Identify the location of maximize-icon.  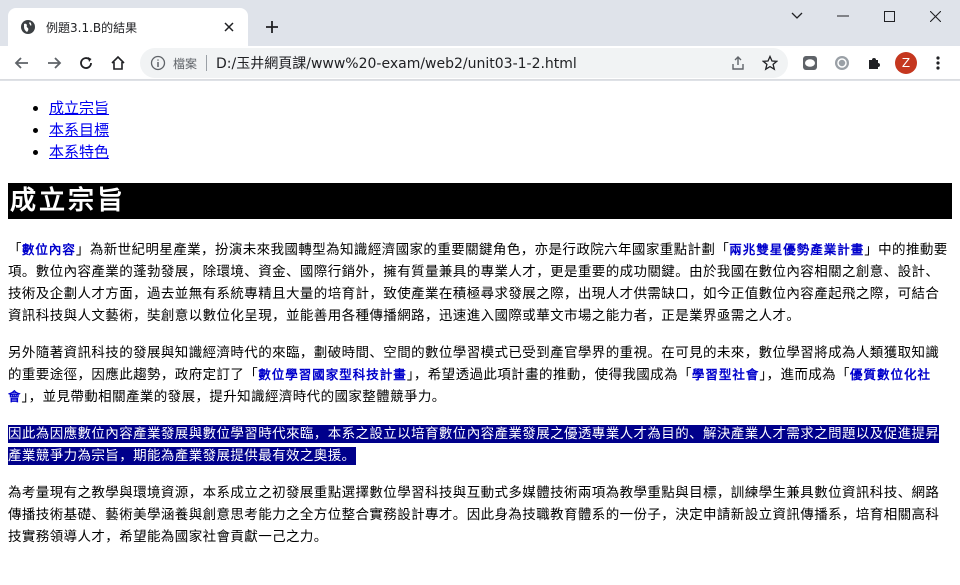
(889, 16).